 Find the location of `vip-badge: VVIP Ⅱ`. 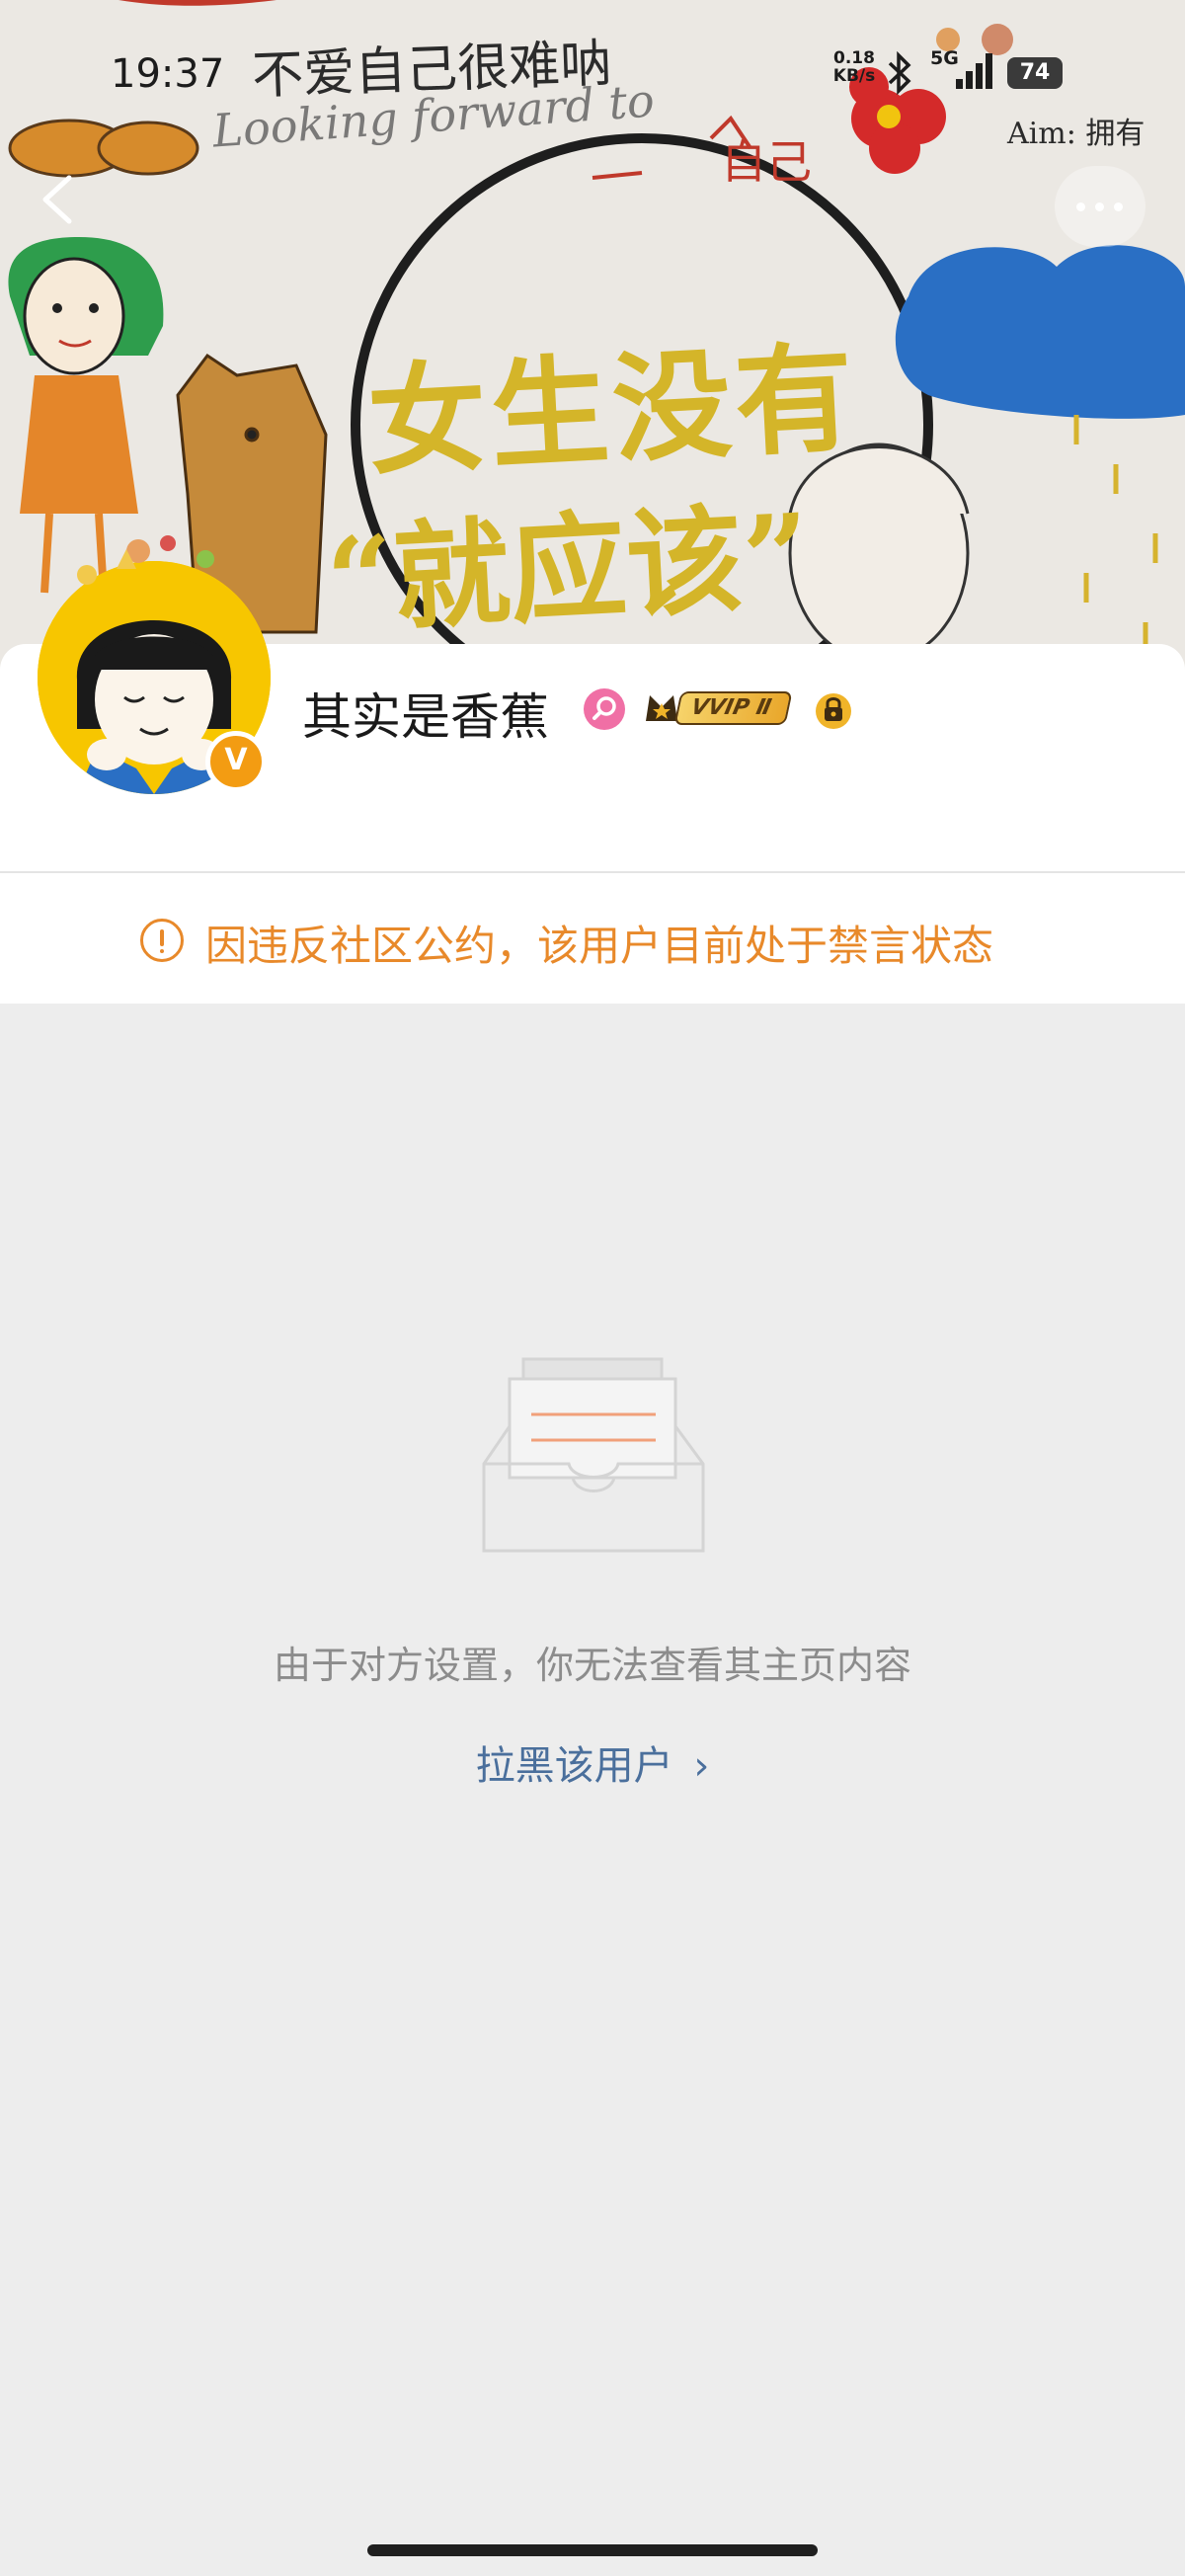

vip-badge: VVIP Ⅱ is located at coordinates (718, 708).